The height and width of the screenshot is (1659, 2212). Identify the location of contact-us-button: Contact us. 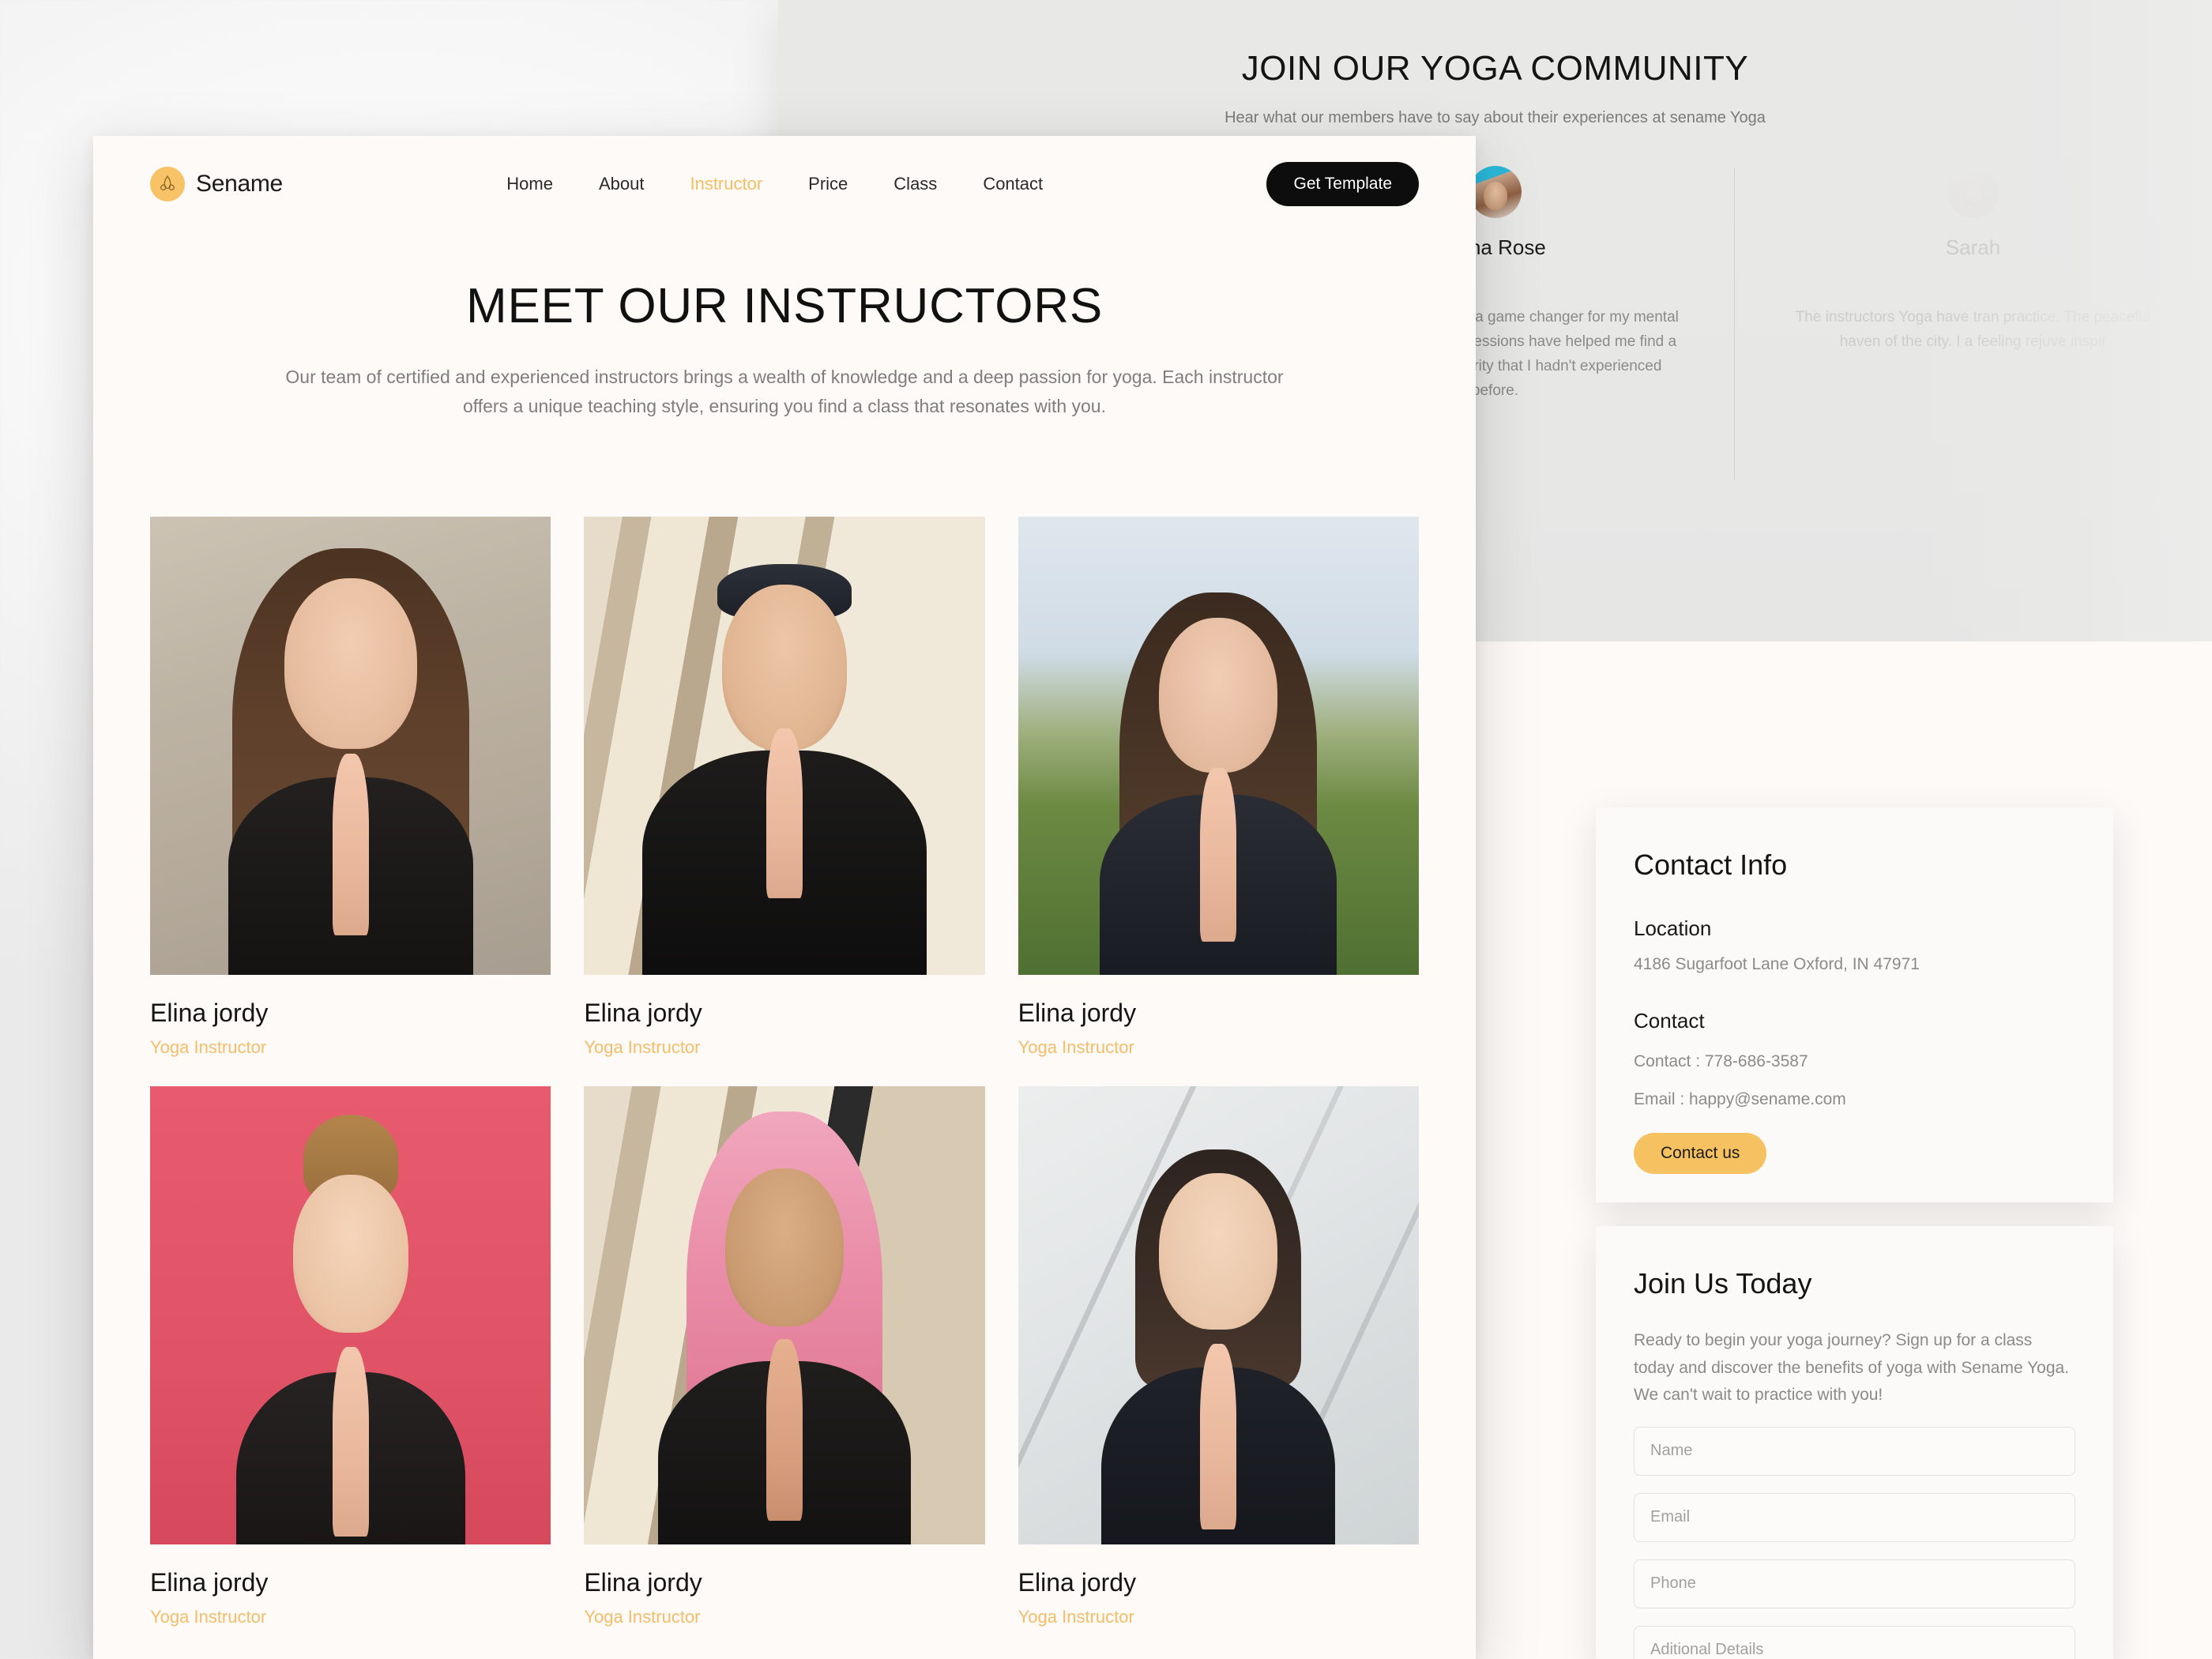
(1700, 1153).